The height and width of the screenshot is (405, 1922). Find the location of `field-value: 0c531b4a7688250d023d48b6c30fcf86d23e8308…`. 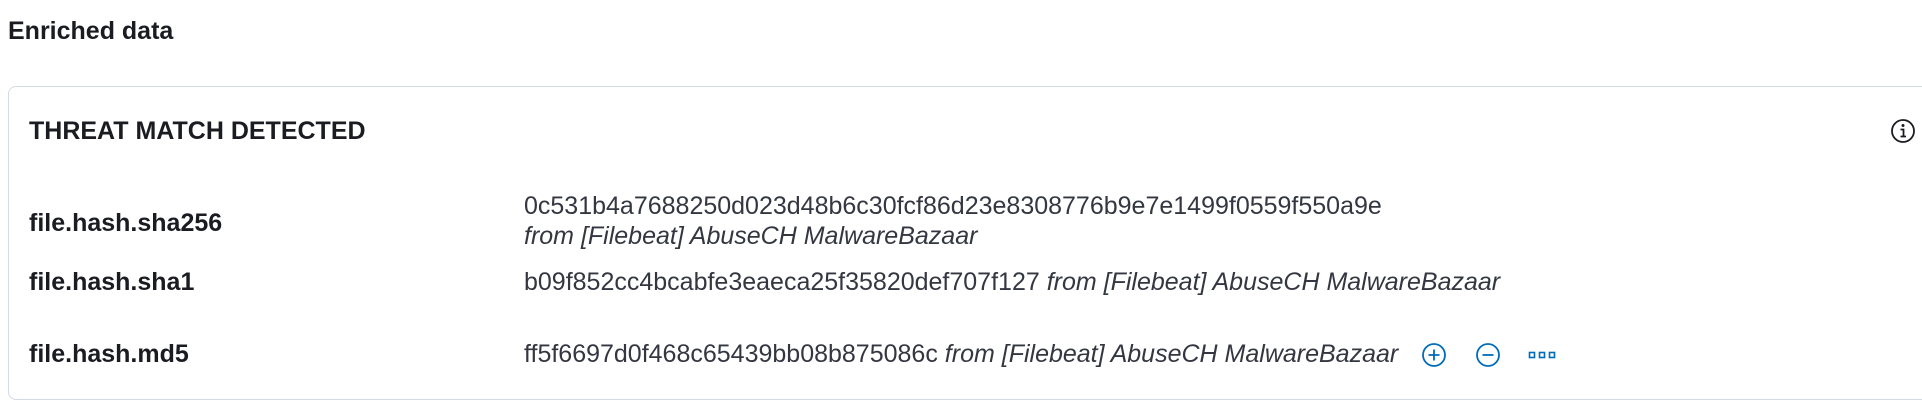

field-value: 0c531b4a7688250d023d48b6c30fcf86d23e8308… is located at coordinates (953, 206).